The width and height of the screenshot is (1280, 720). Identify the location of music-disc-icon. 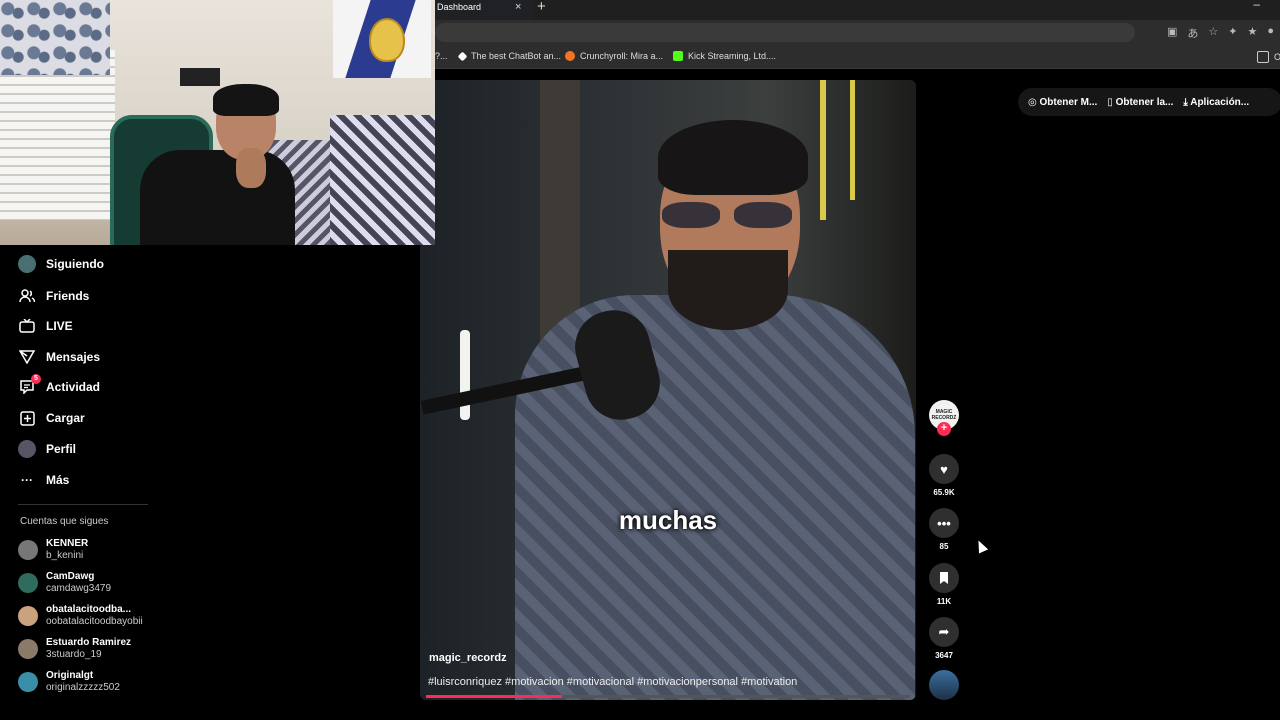
(944, 685).